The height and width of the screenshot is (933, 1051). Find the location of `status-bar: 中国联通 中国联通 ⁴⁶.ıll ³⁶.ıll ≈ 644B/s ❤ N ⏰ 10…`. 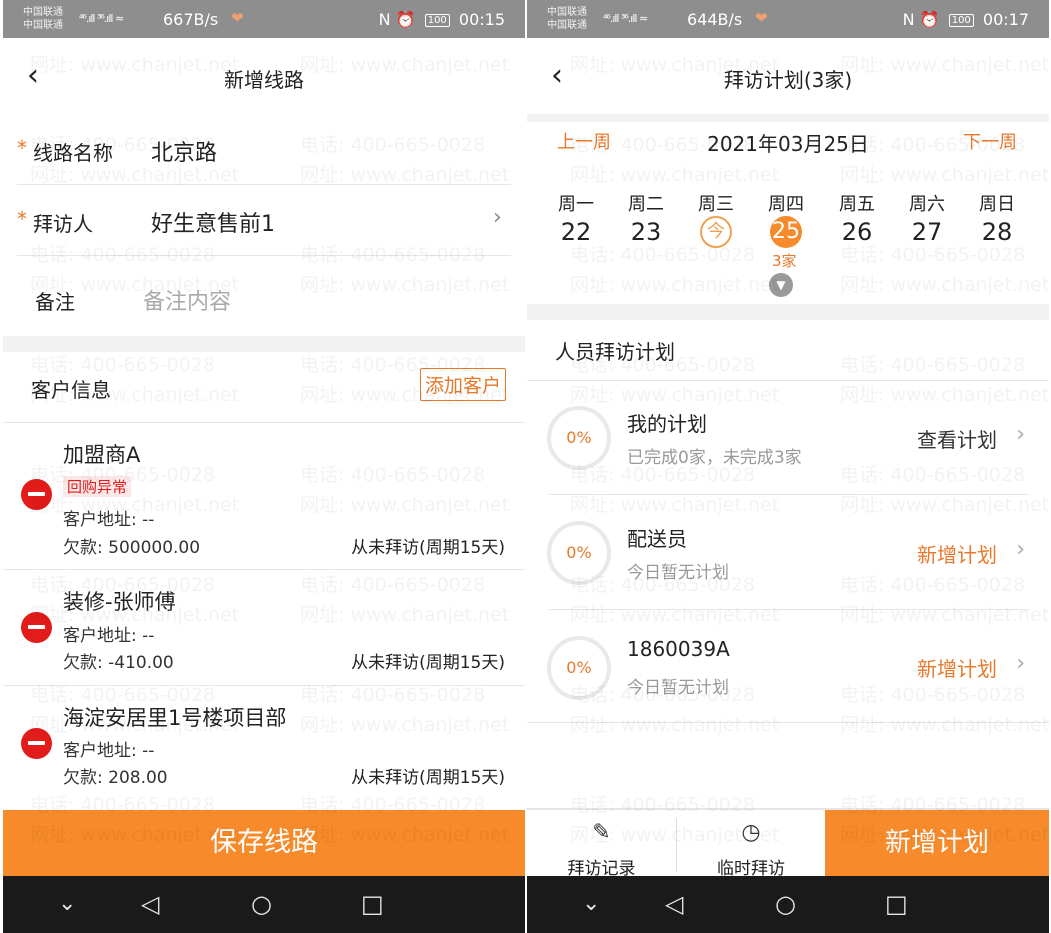

status-bar: 中国联通 中国联通 ⁴⁶.ıll ³⁶.ıll ≈ 644B/s ❤ N ⏰ 10… is located at coordinates (788, 19).